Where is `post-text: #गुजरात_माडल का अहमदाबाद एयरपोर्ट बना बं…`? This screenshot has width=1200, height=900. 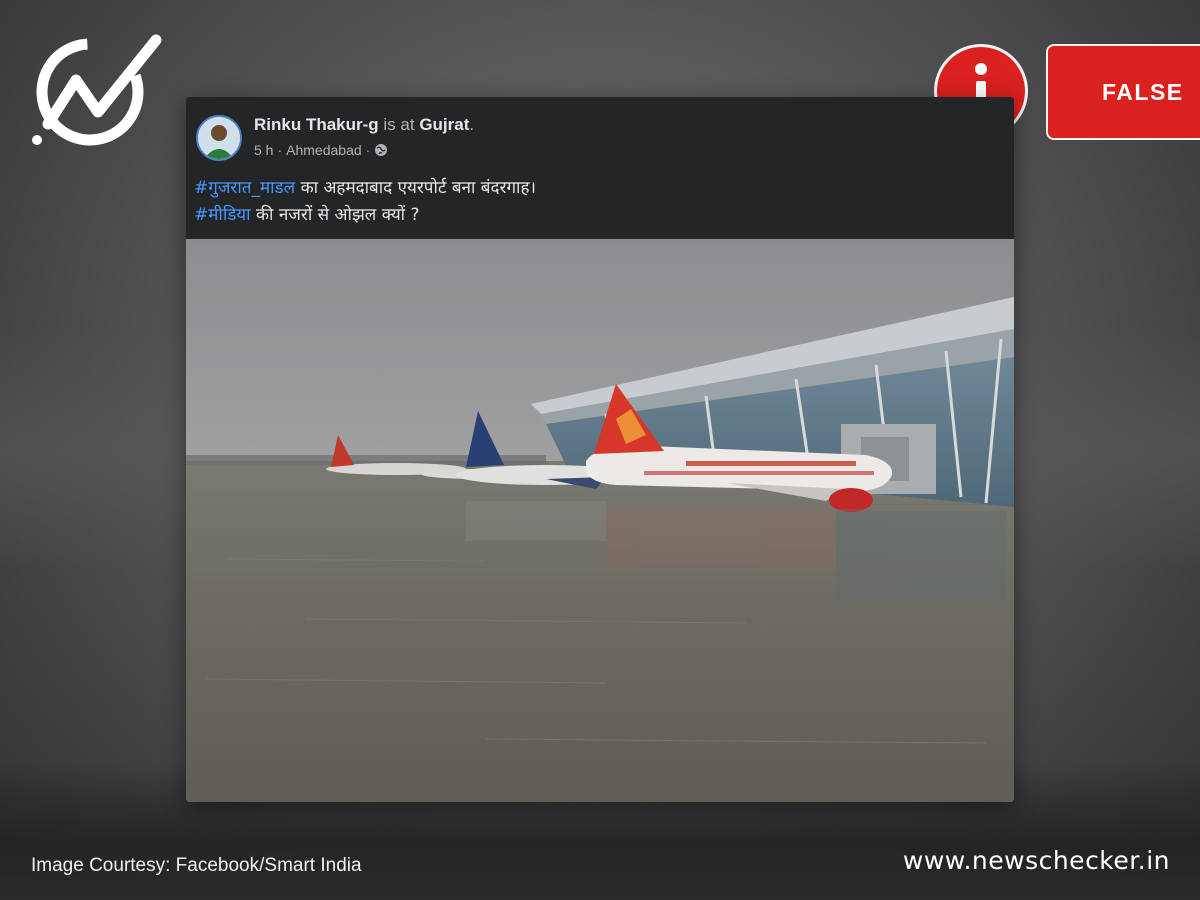
post-text: #गुजरात_माडल का अहमदाबाद एयरपोर्ट बना बं… is located at coordinates (599, 202).